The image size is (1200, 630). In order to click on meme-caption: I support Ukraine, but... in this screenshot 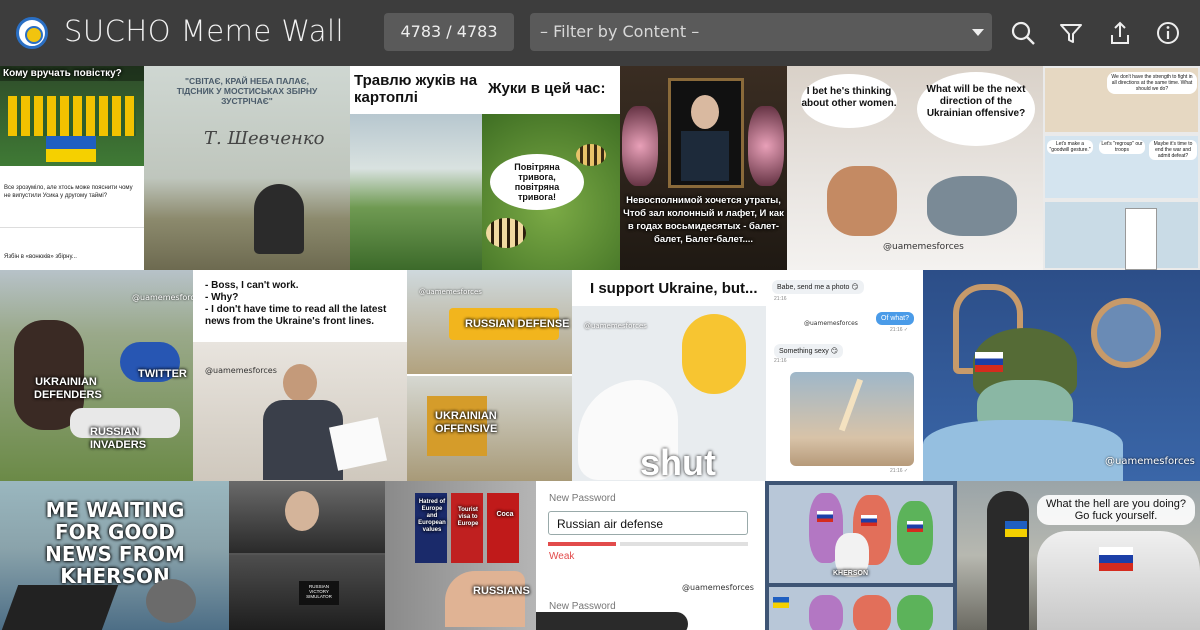, I will do `click(674, 288)`.